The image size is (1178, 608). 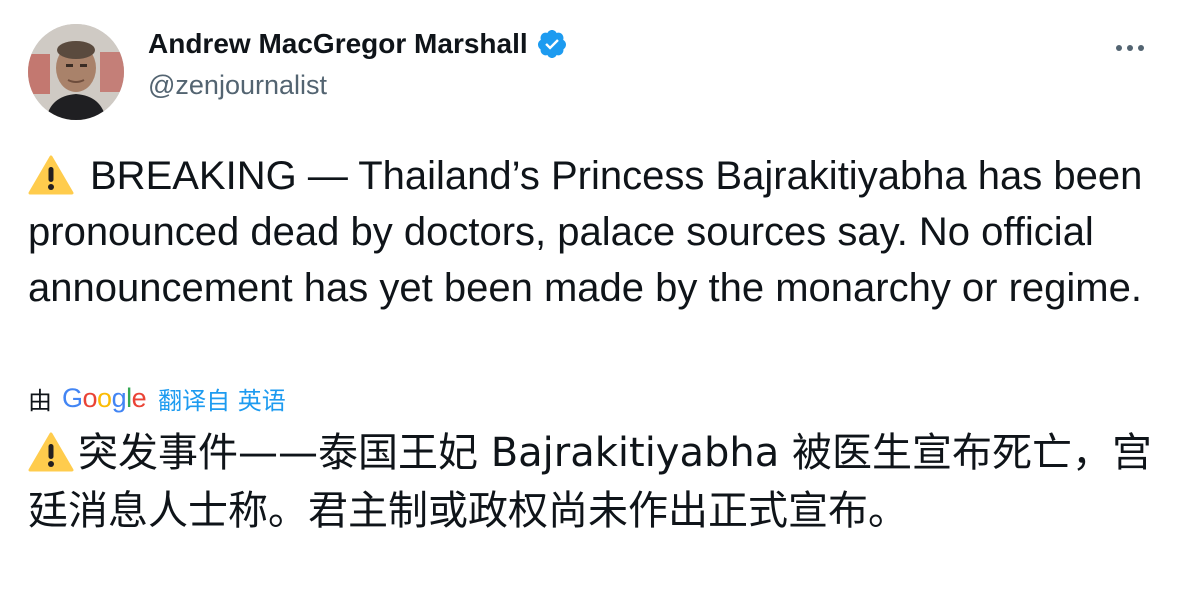 What do you see at coordinates (40, 400) in the screenshot?
I see `translation-by-label: 由` at bounding box center [40, 400].